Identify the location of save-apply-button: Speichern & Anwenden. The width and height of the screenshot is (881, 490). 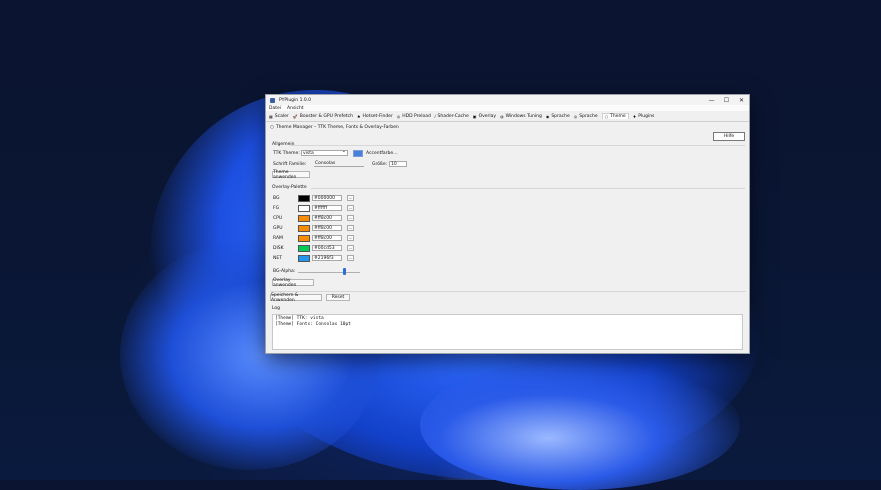
(296, 298).